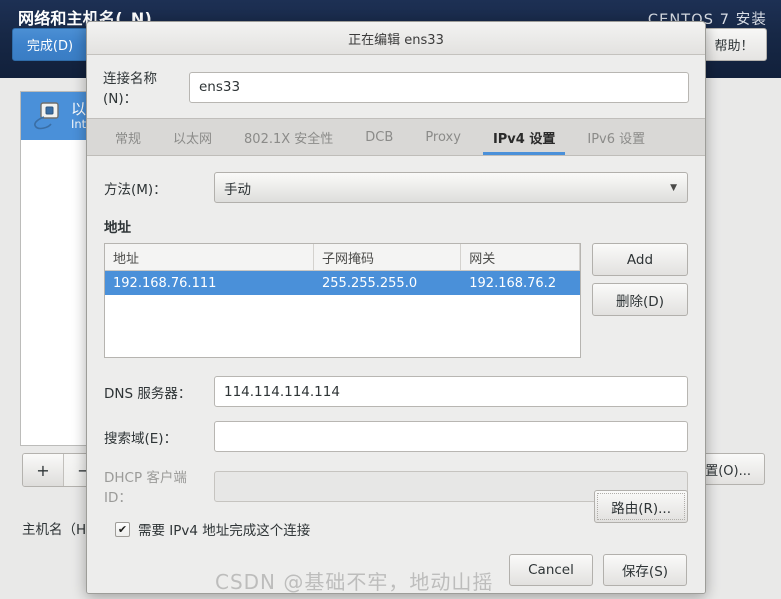 Image resolution: width=781 pixels, height=599 pixels. What do you see at coordinates (673, 187) in the screenshot?
I see `chevron-down-icon: ▼` at bounding box center [673, 187].